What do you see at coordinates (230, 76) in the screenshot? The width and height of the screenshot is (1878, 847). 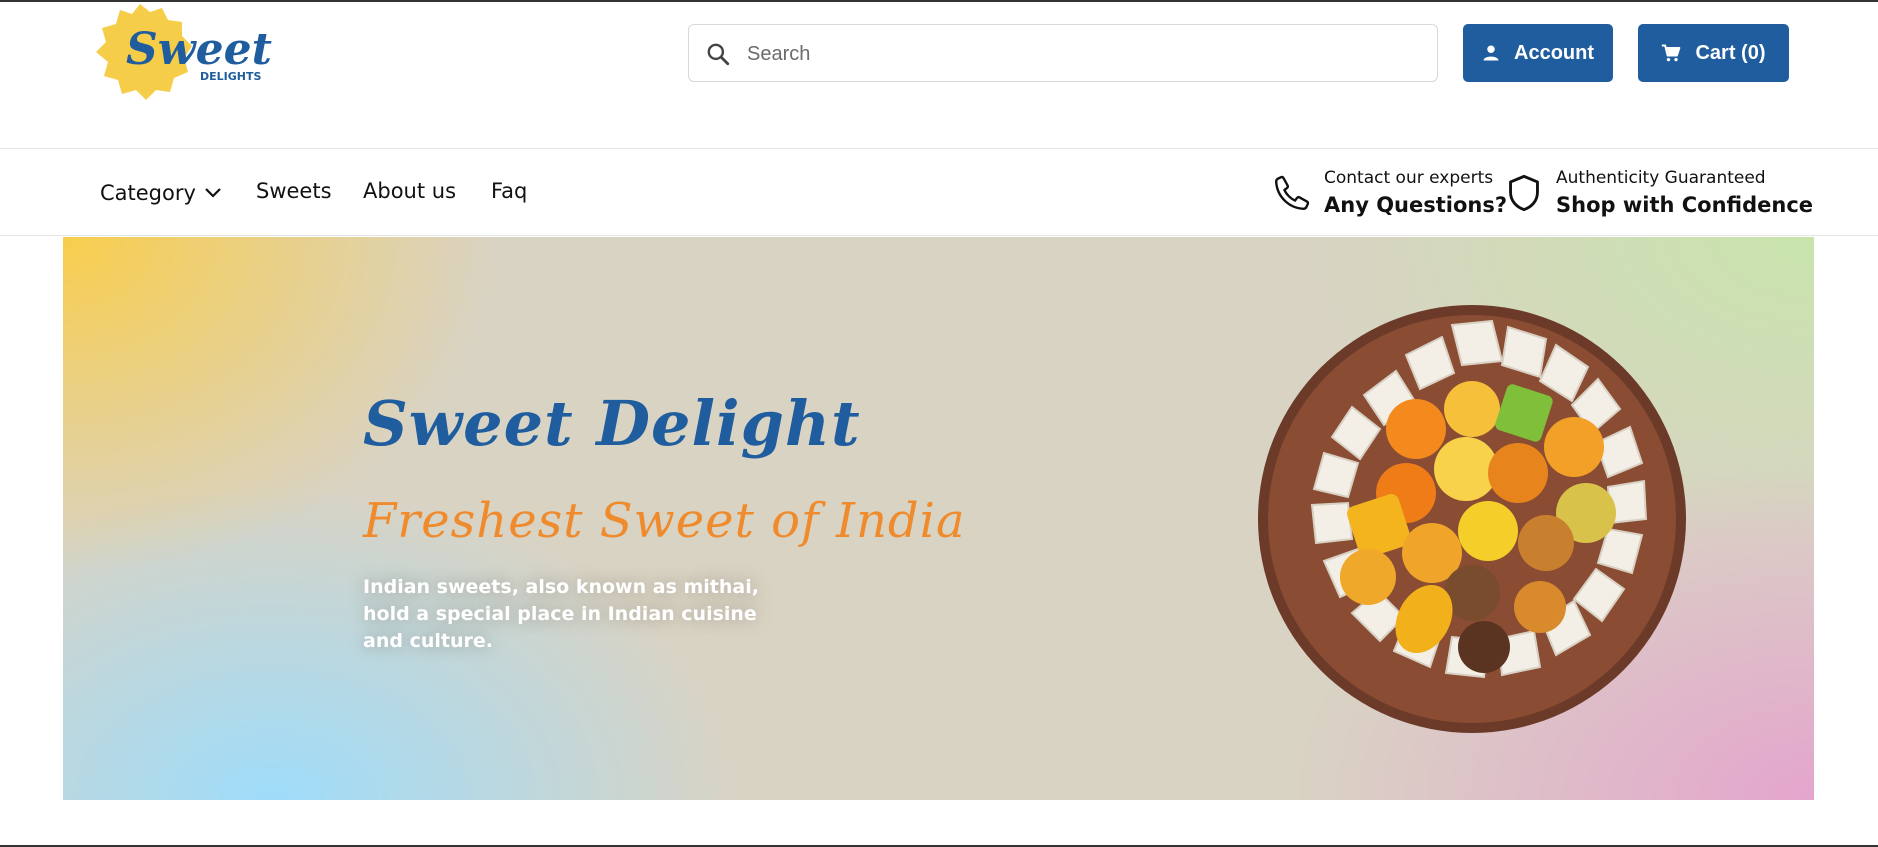 I see `logo-tagline: DELIGHTS` at bounding box center [230, 76].